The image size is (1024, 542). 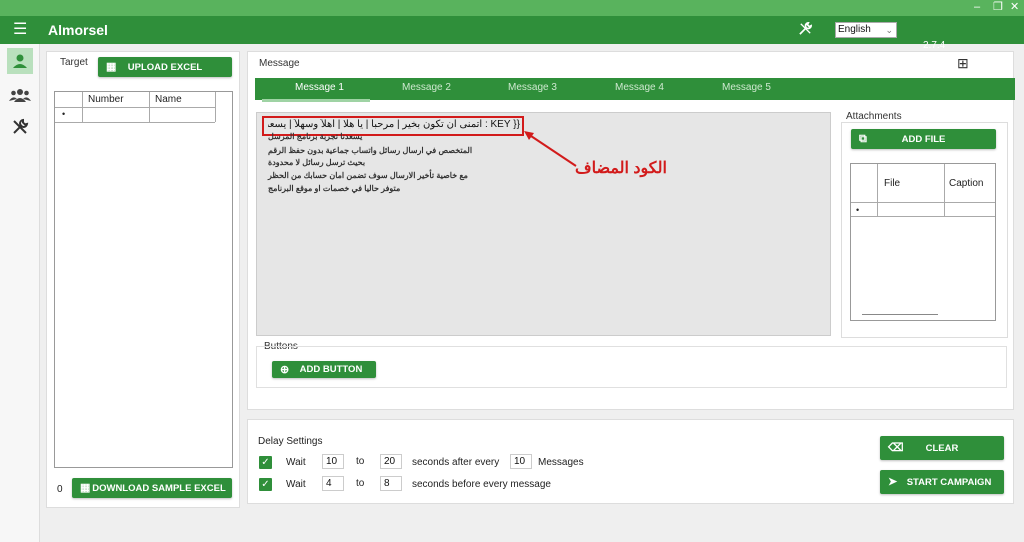 I want to click on version-label: 2.7.4, so click(x=934, y=45).